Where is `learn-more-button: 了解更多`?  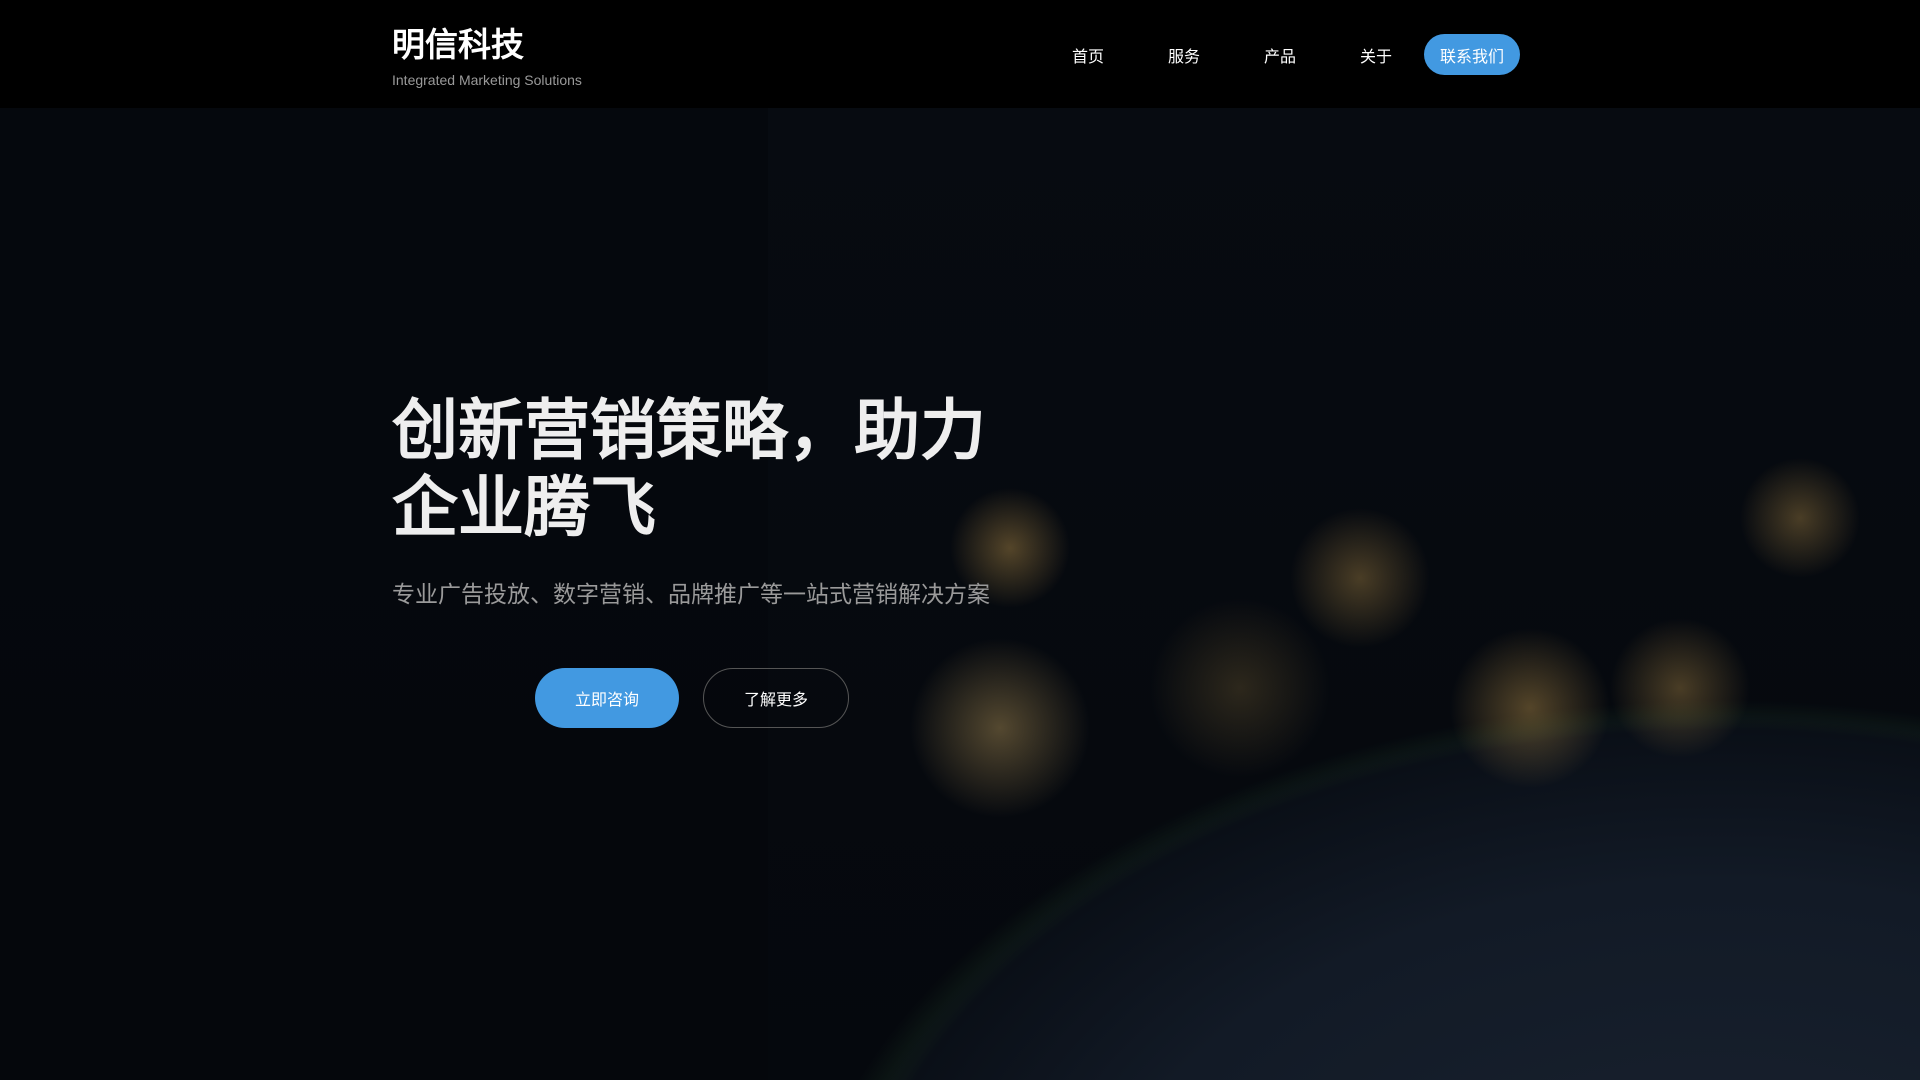 learn-more-button: 了解更多 is located at coordinates (776, 698).